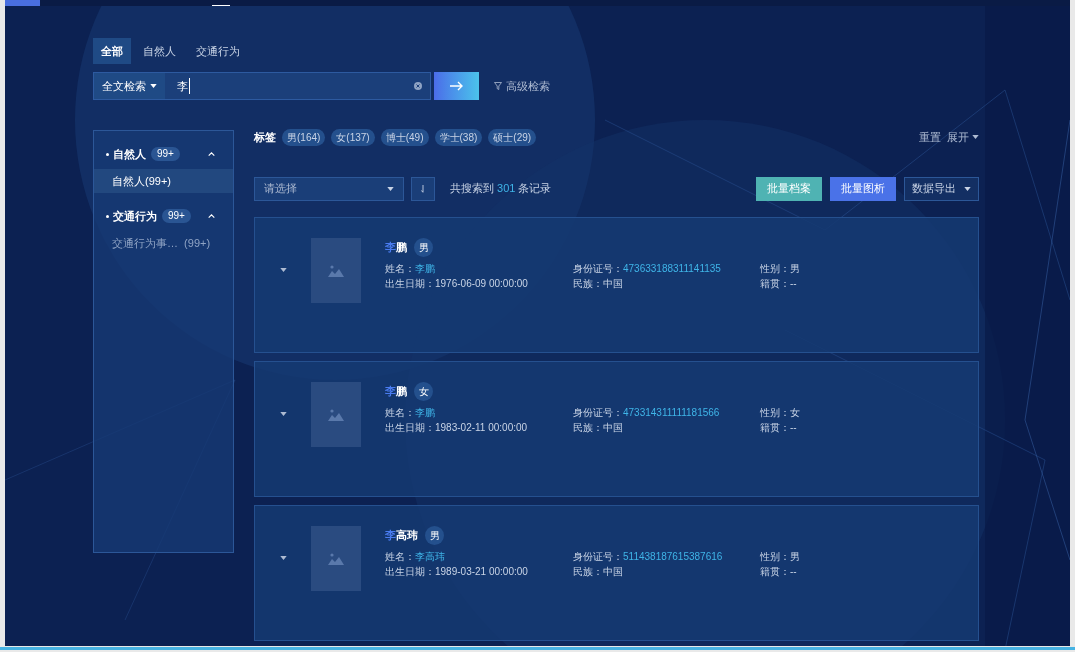  I want to click on info-field: 出生日期：1976-06-09 00:00:00, so click(479, 283).